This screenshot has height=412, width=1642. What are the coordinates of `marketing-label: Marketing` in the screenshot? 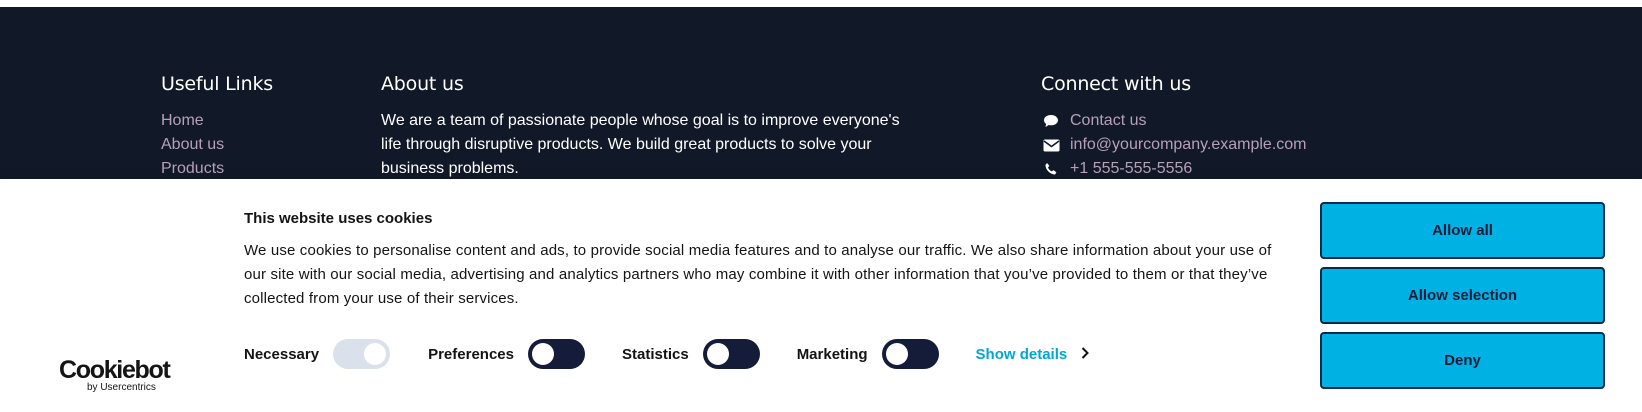 It's located at (832, 354).